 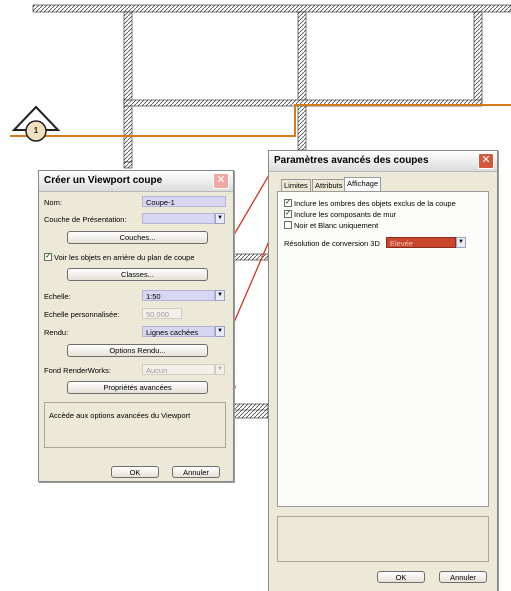 I want to click on black-white-label: Noir et Blanc uniquement, so click(x=336, y=225).